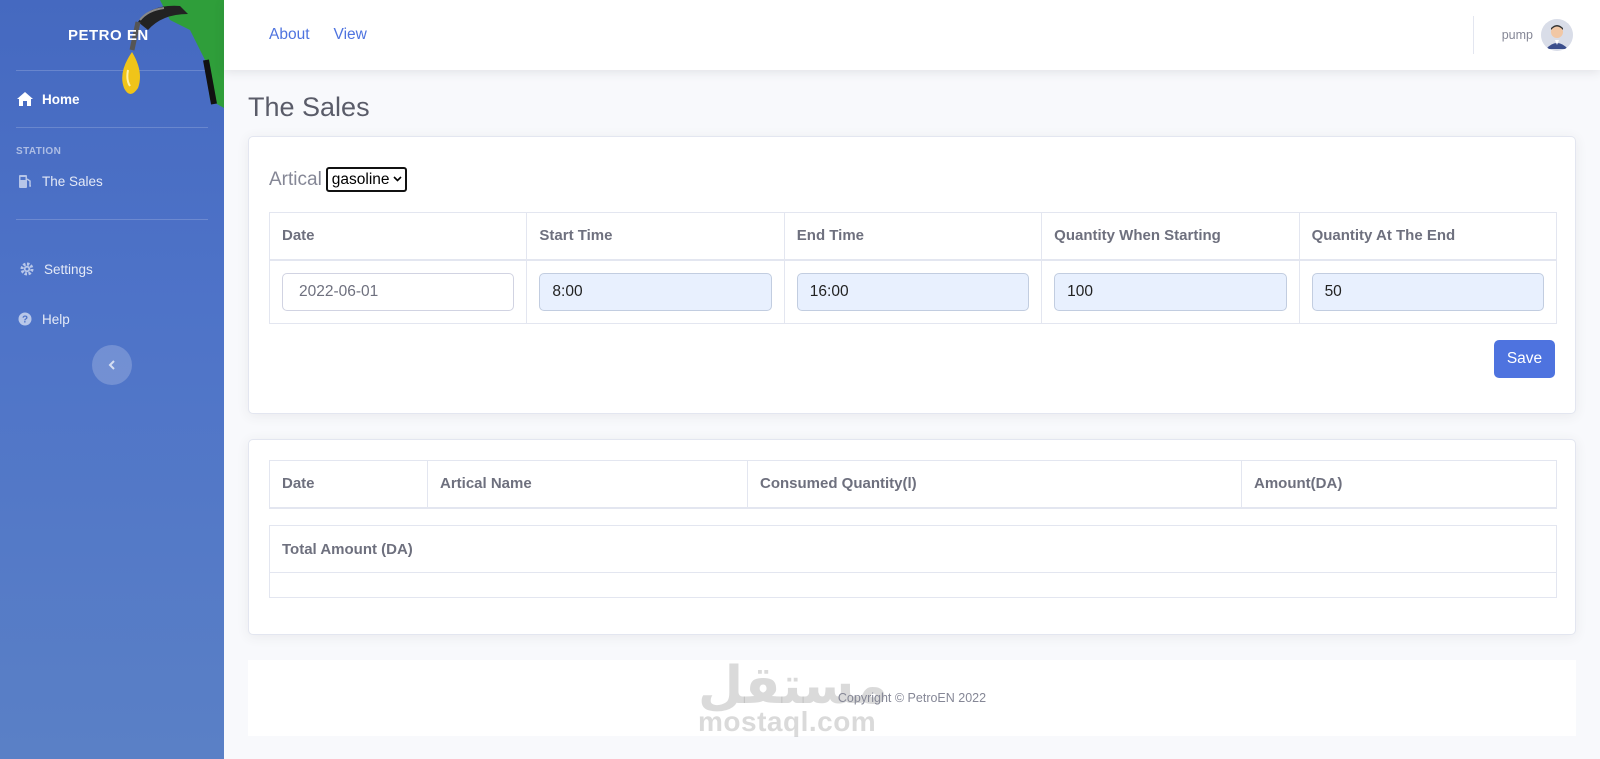  What do you see at coordinates (309, 107) in the screenshot?
I see `page-title: The Sales` at bounding box center [309, 107].